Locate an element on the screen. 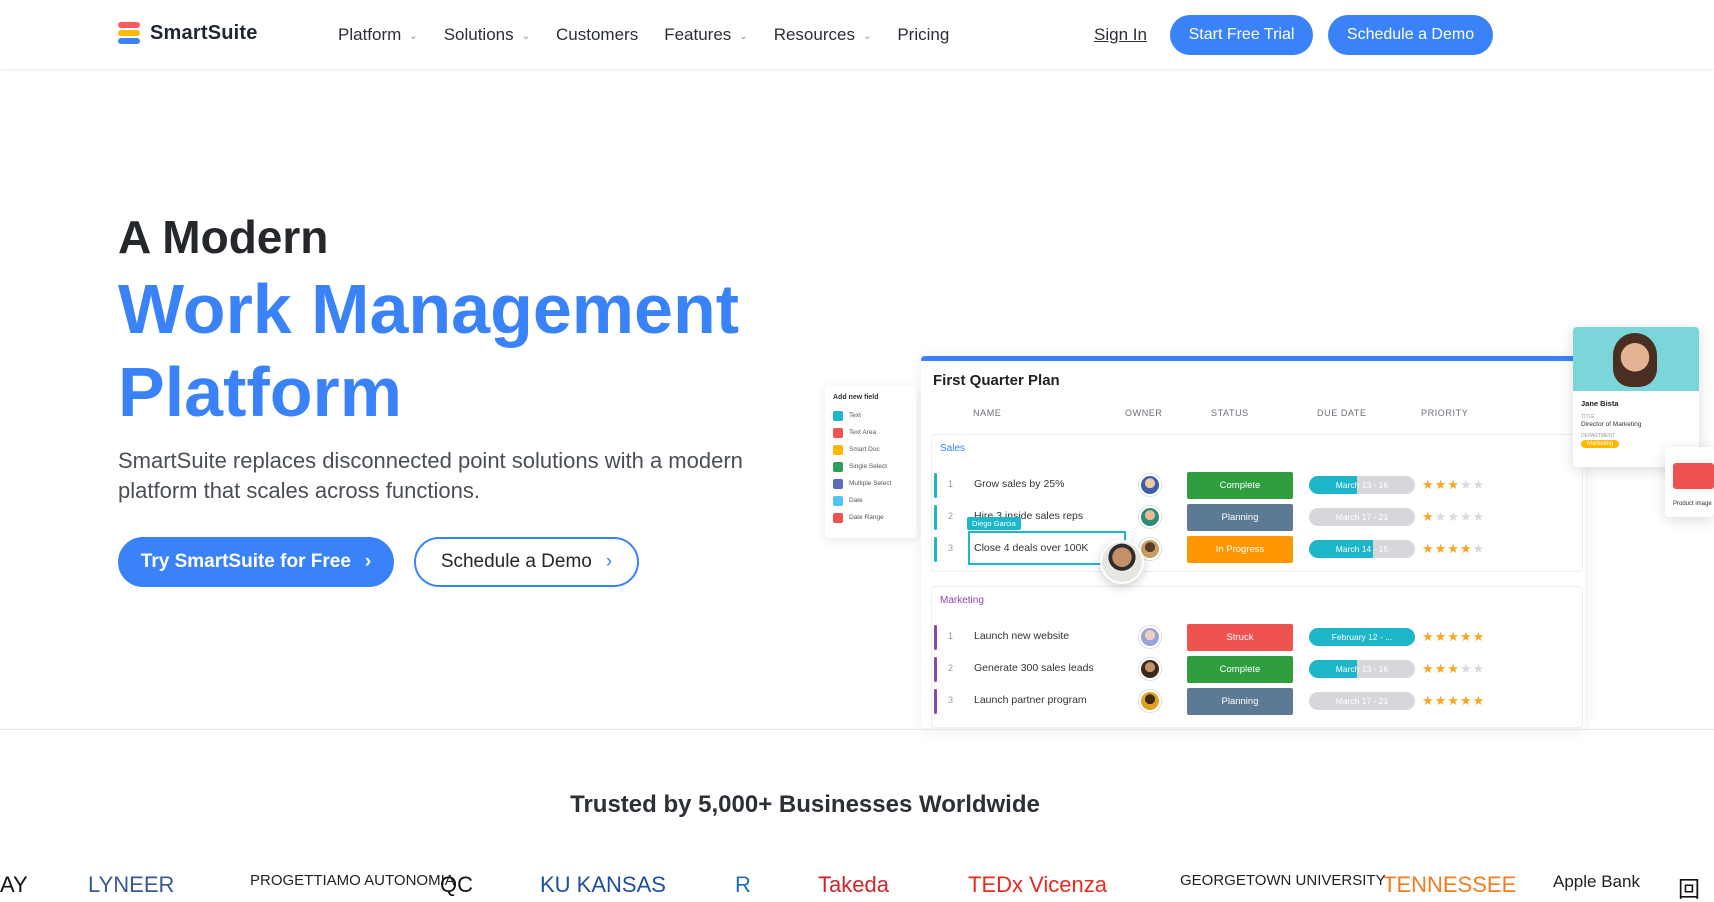 The height and width of the screenshot is (902, 1714). status-badge: Struck is located at coordinates (1240, 637).